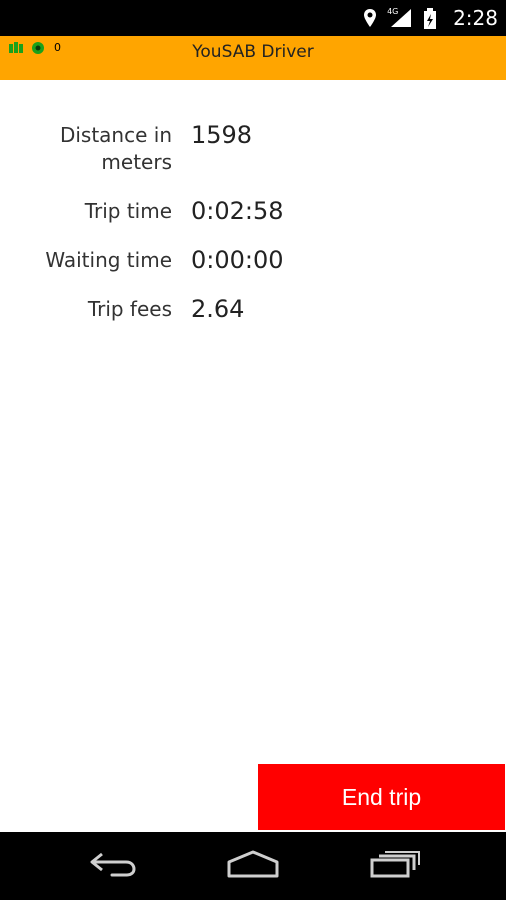 The image size is (506, 900). I want to click on battery-icon, so click(432, 18).